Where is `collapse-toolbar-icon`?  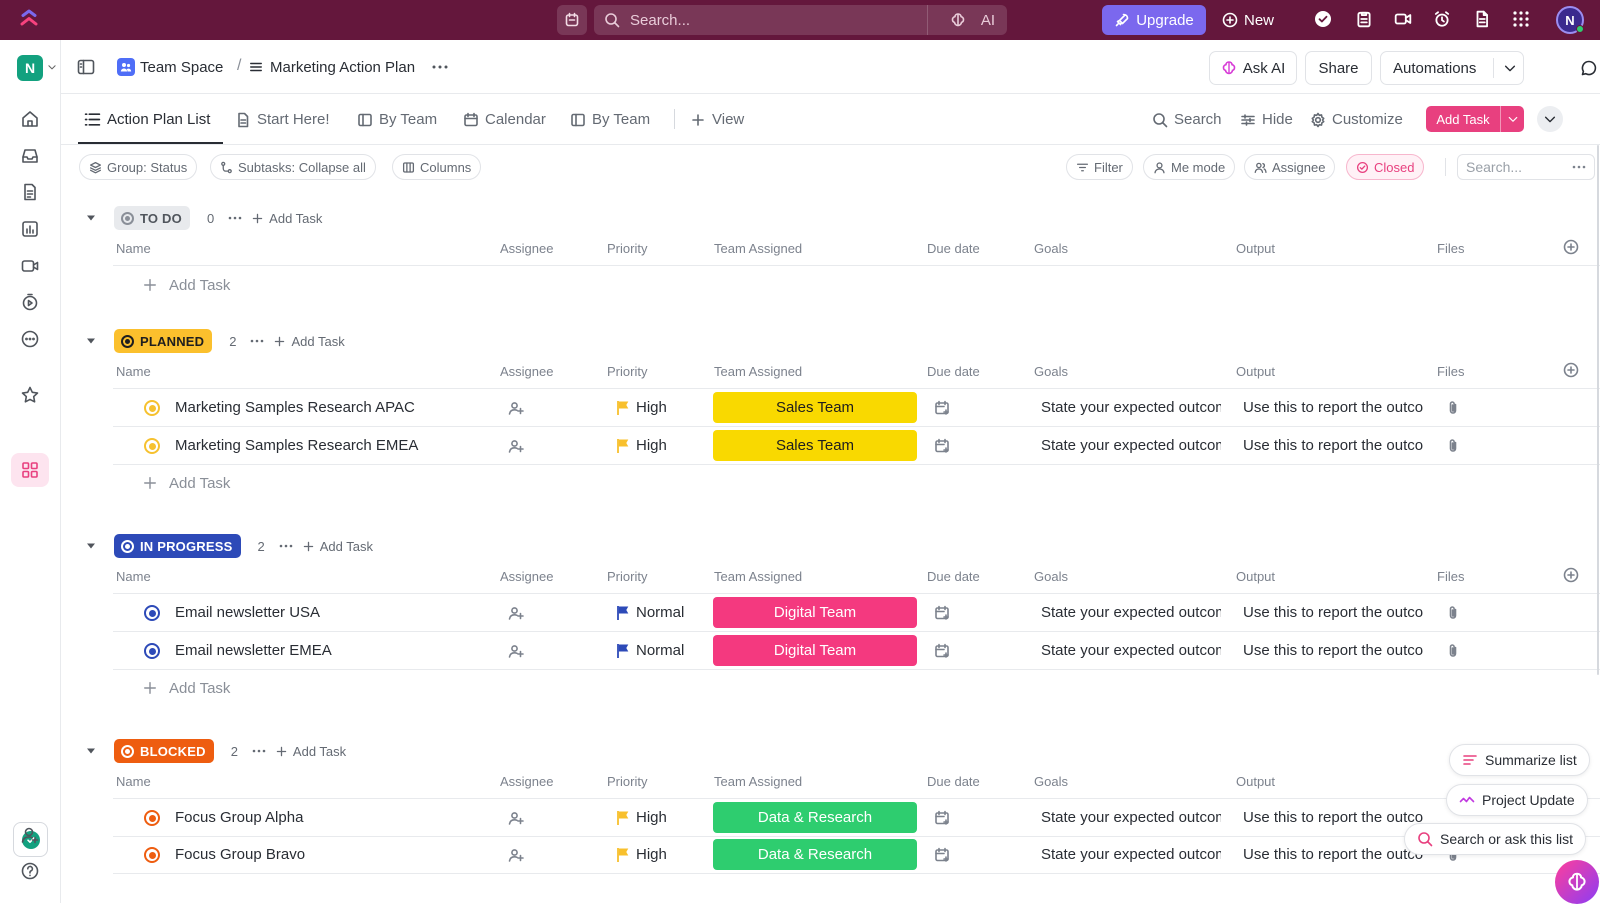 collapse-toolbar-icon is located at coordinates (1550, 119).